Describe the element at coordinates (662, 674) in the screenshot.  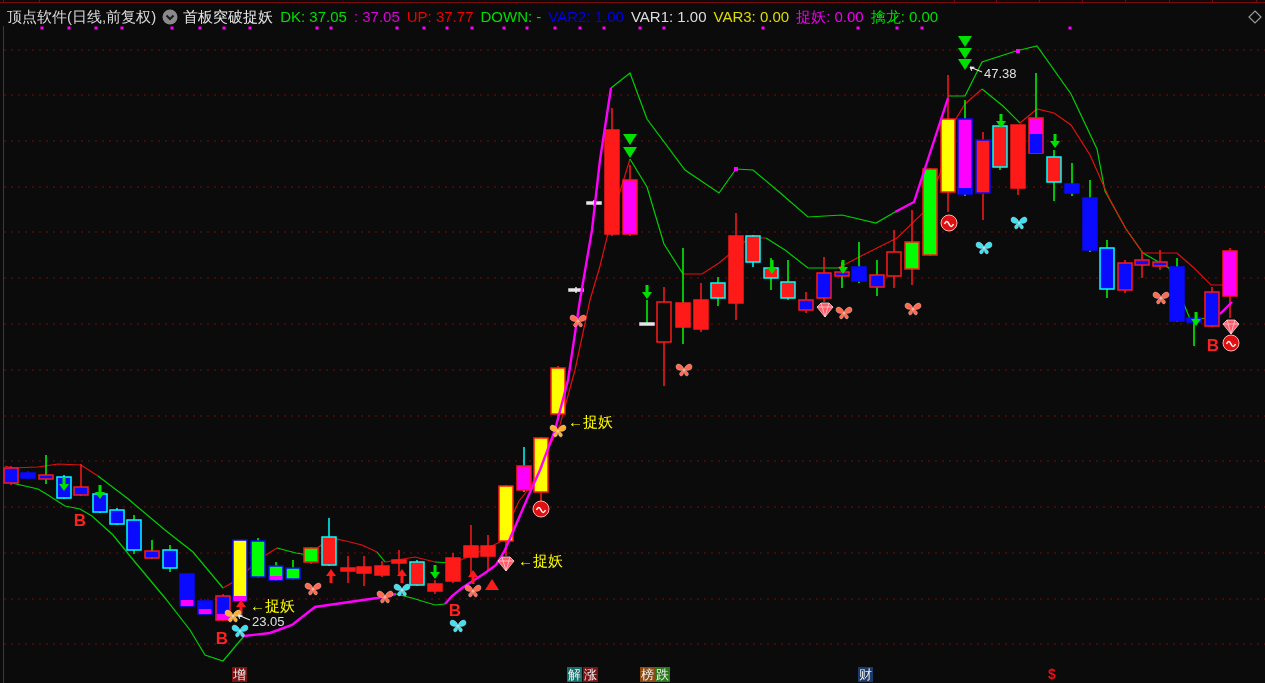
I see `event-tag: 跌` at that location.